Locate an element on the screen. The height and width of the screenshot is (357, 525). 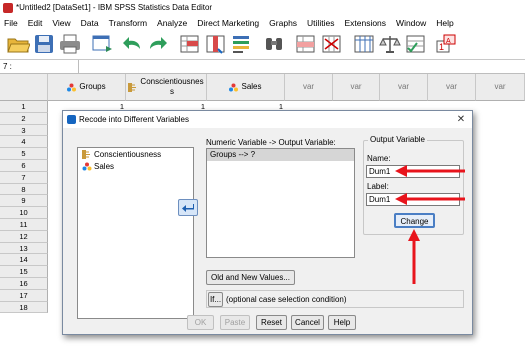
column-header-groups: Groups is located at coordinates (87, 87).